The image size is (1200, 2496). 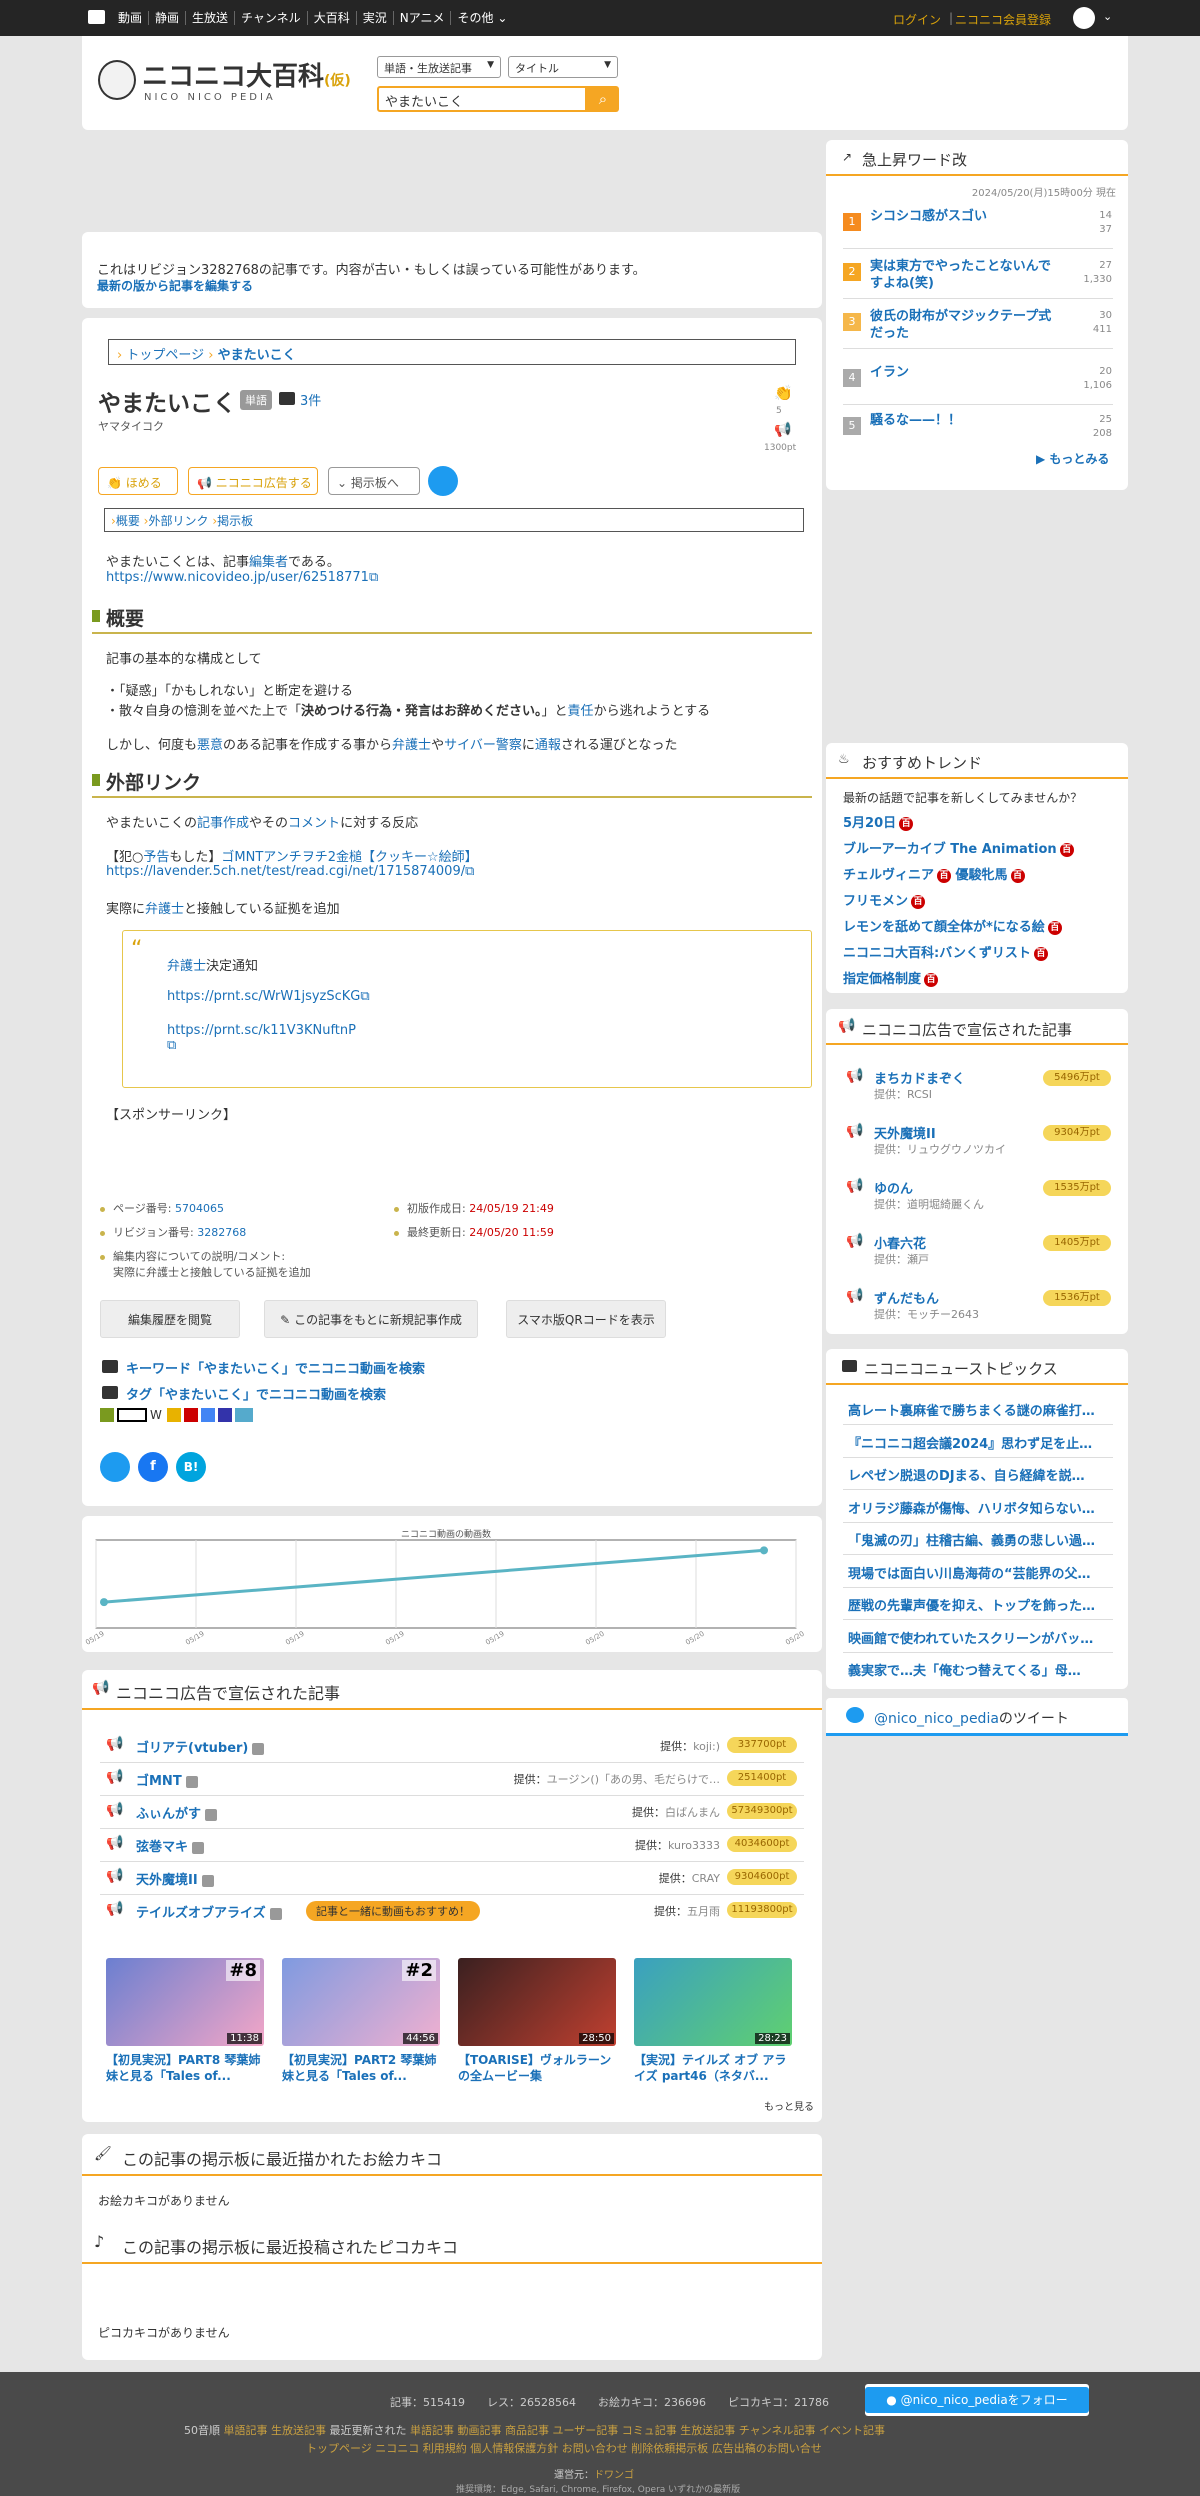 I want to click on inline-link: 悪意, so click(x=210, y=745).